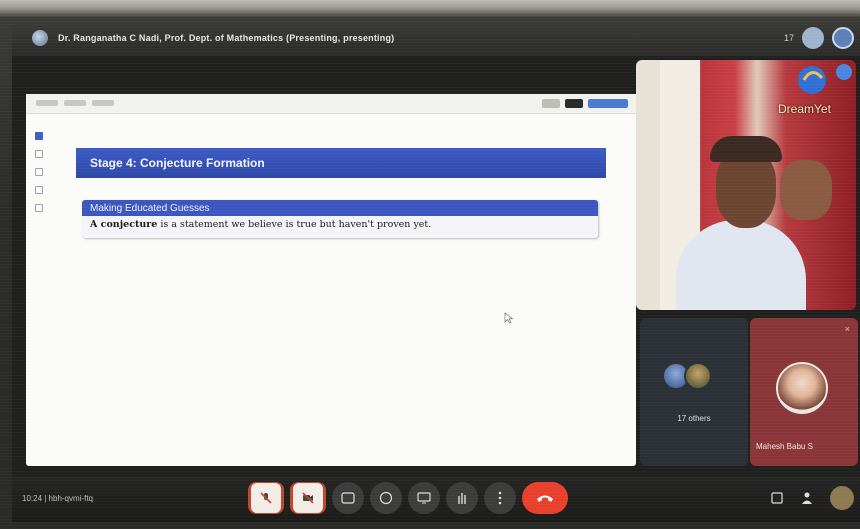 The height and width of the screenshot is (529, 860). Describe the element at coordinates (806, 190) in the screenshot. I see `speaker-hand` at that location.